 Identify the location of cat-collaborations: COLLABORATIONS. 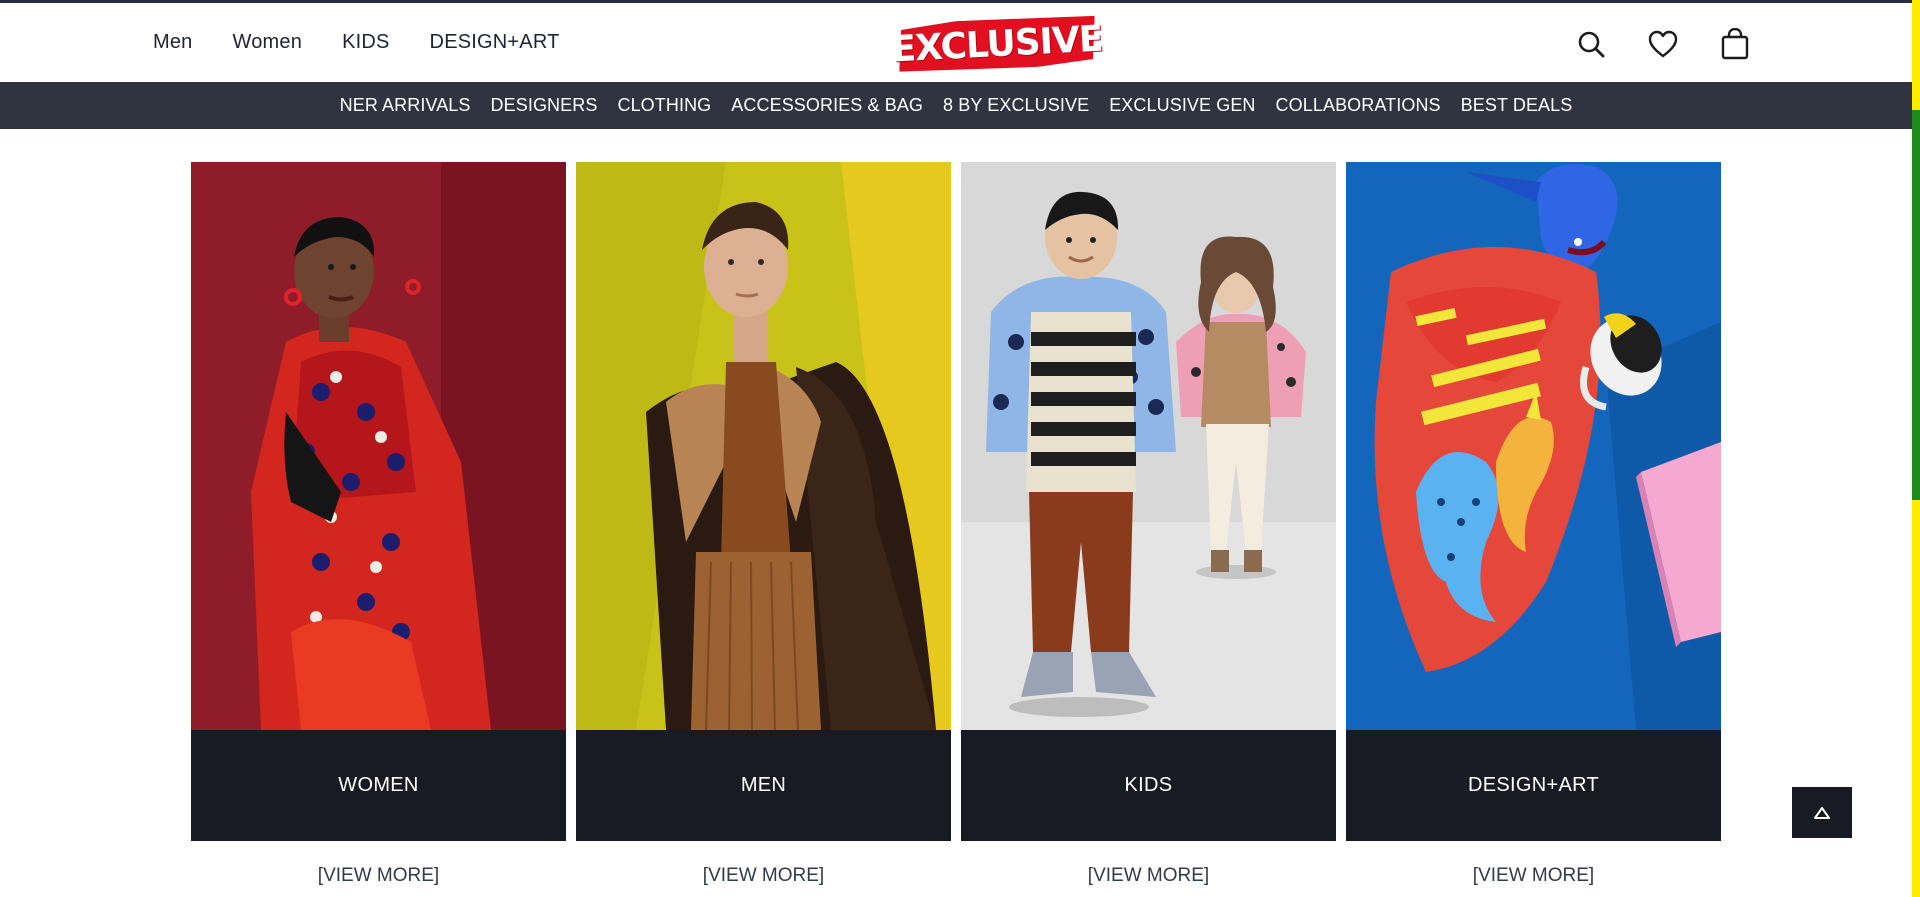
(1358, 105).